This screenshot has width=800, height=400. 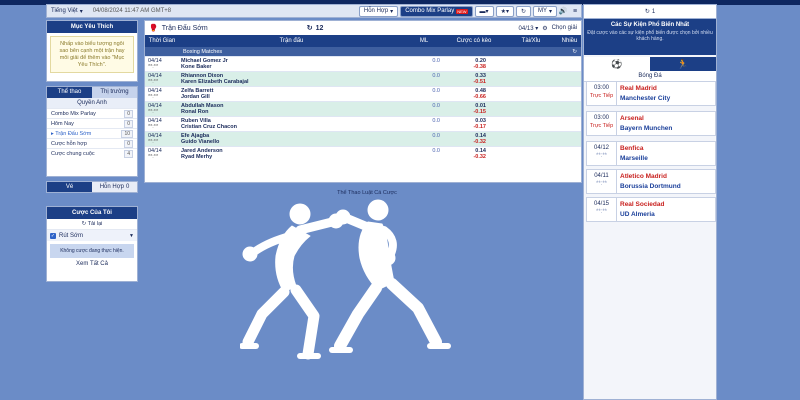 I want to click on choose-league-label: Chọn giải, so click(x=564, y=28).